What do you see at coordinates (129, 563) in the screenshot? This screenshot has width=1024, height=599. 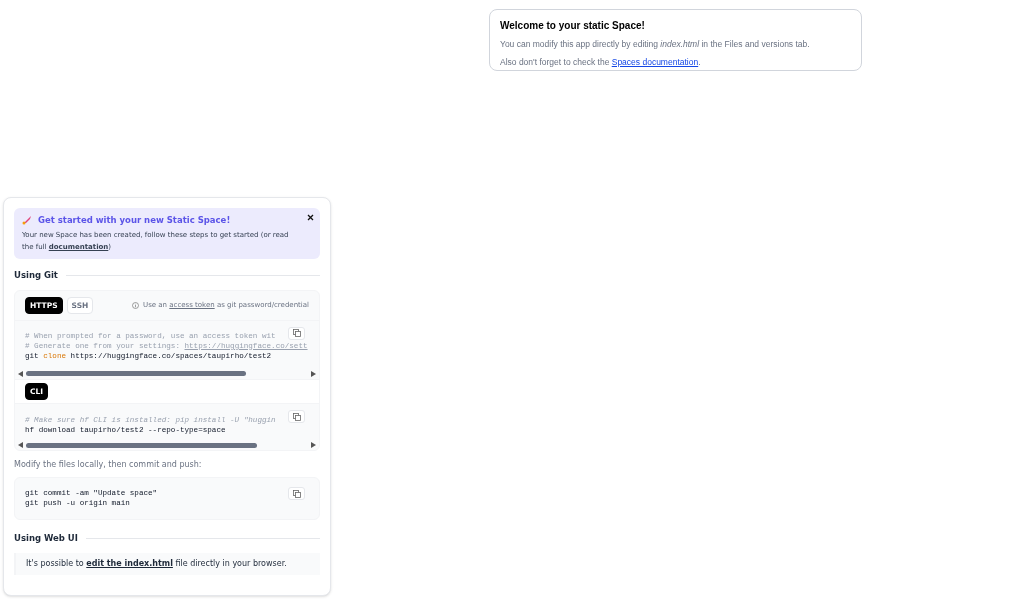 I see `edit-link: edit the index.html` at bounding box center [129, 563].